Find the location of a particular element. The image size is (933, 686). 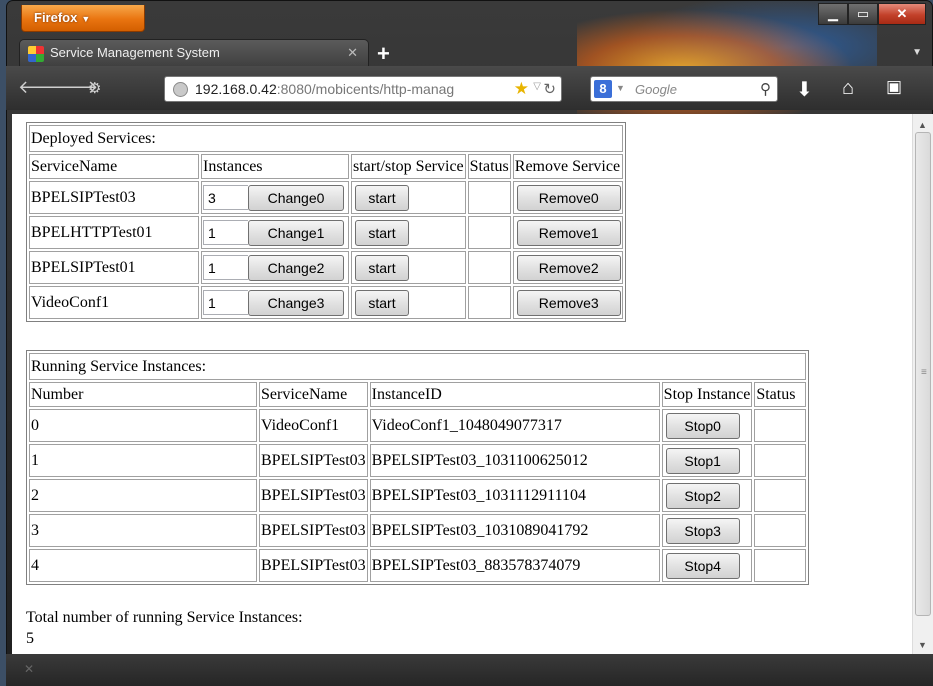

download-arrow-icon: ⬇ is located at coordinates (804, 89).